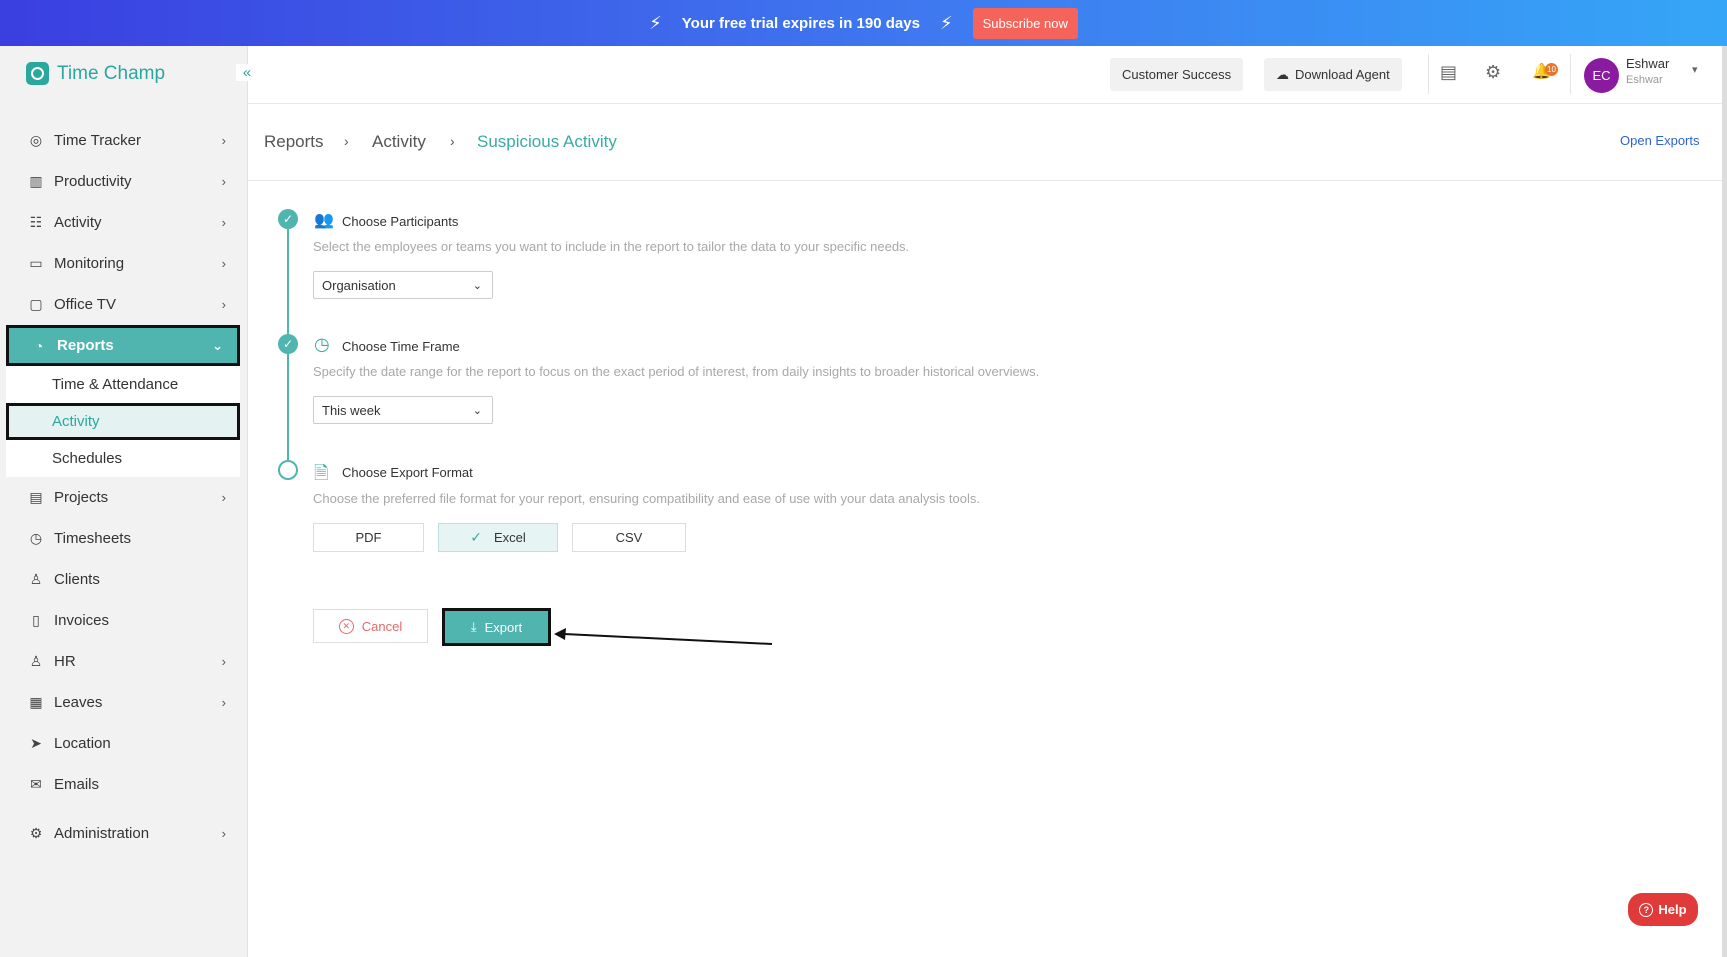 Image resolution: width=1727 pixels, height=957 pixels. Describe the element at coordinates (36, 140) in the screenshot. I see `target-icon: ◎` at that location.